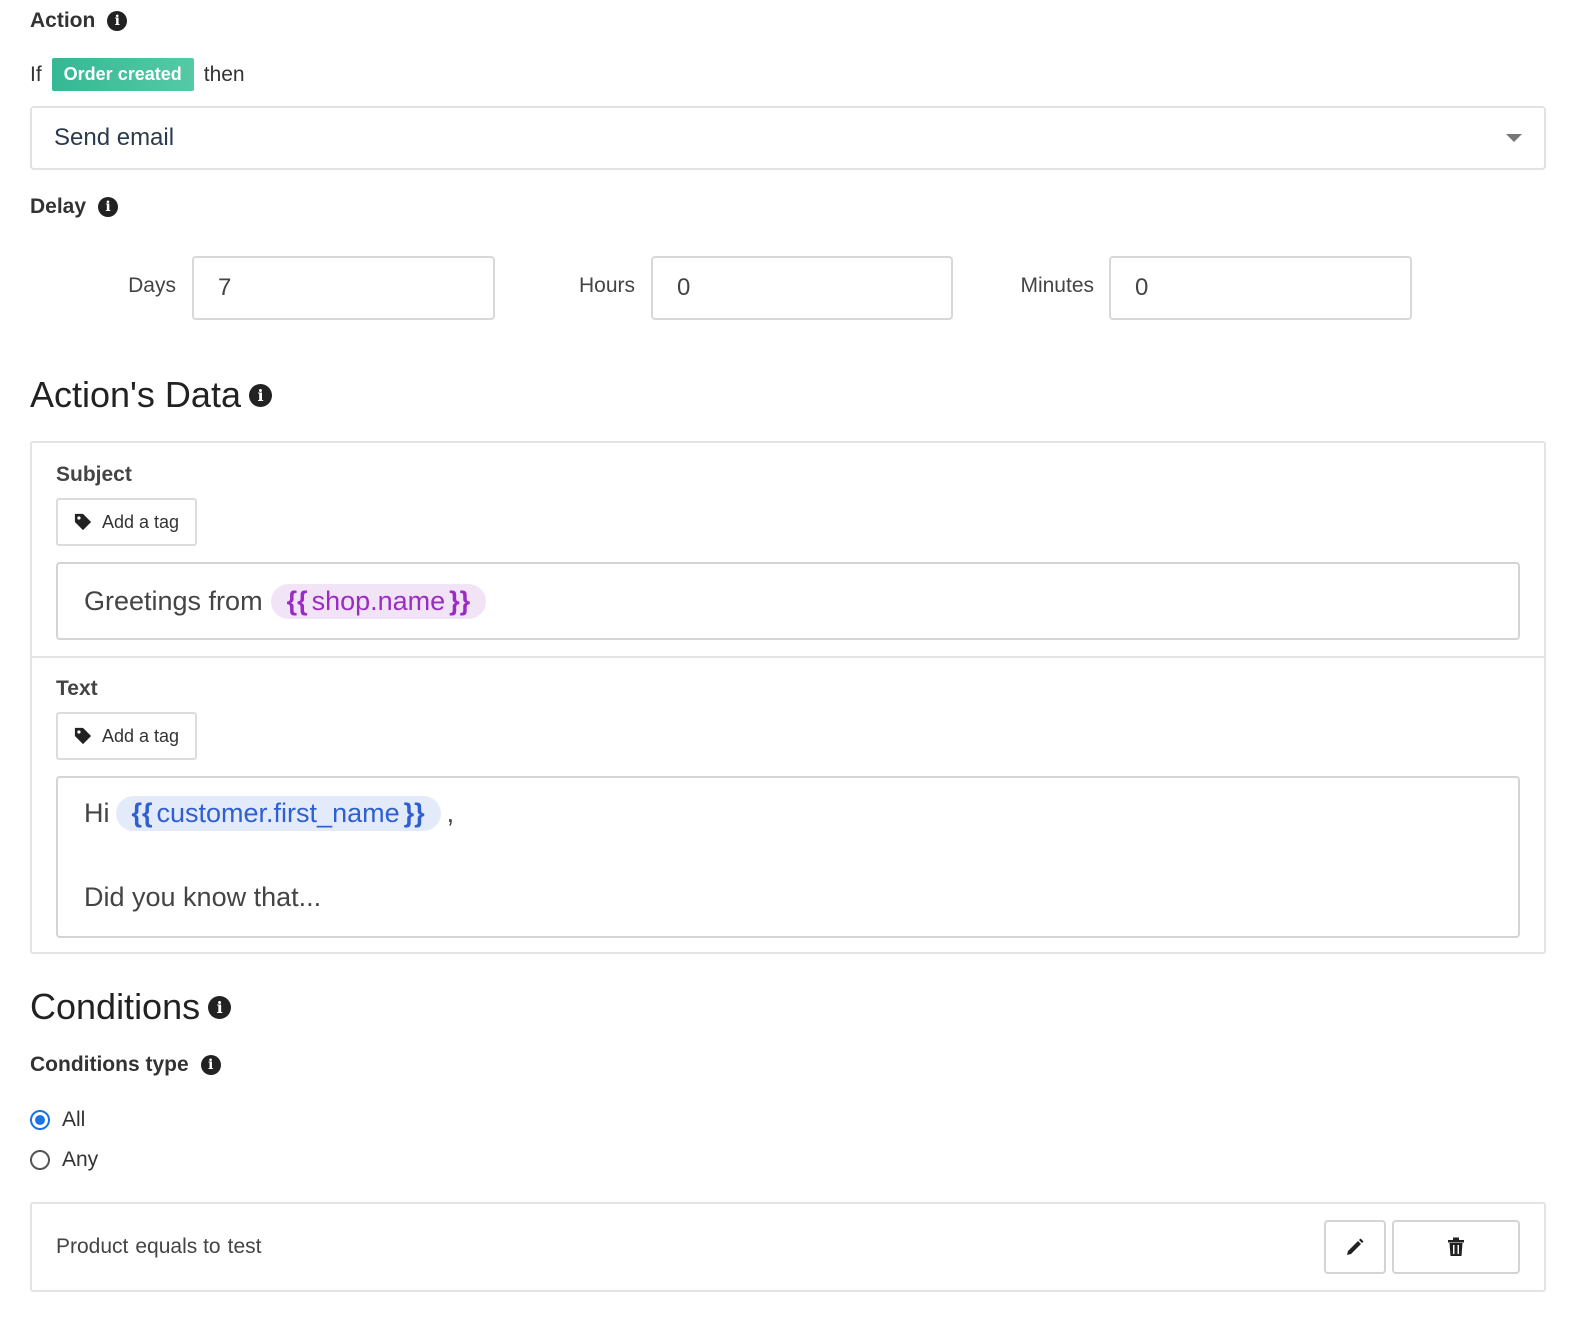  I want to click on tag-name: shop.name, so click(378, 600).